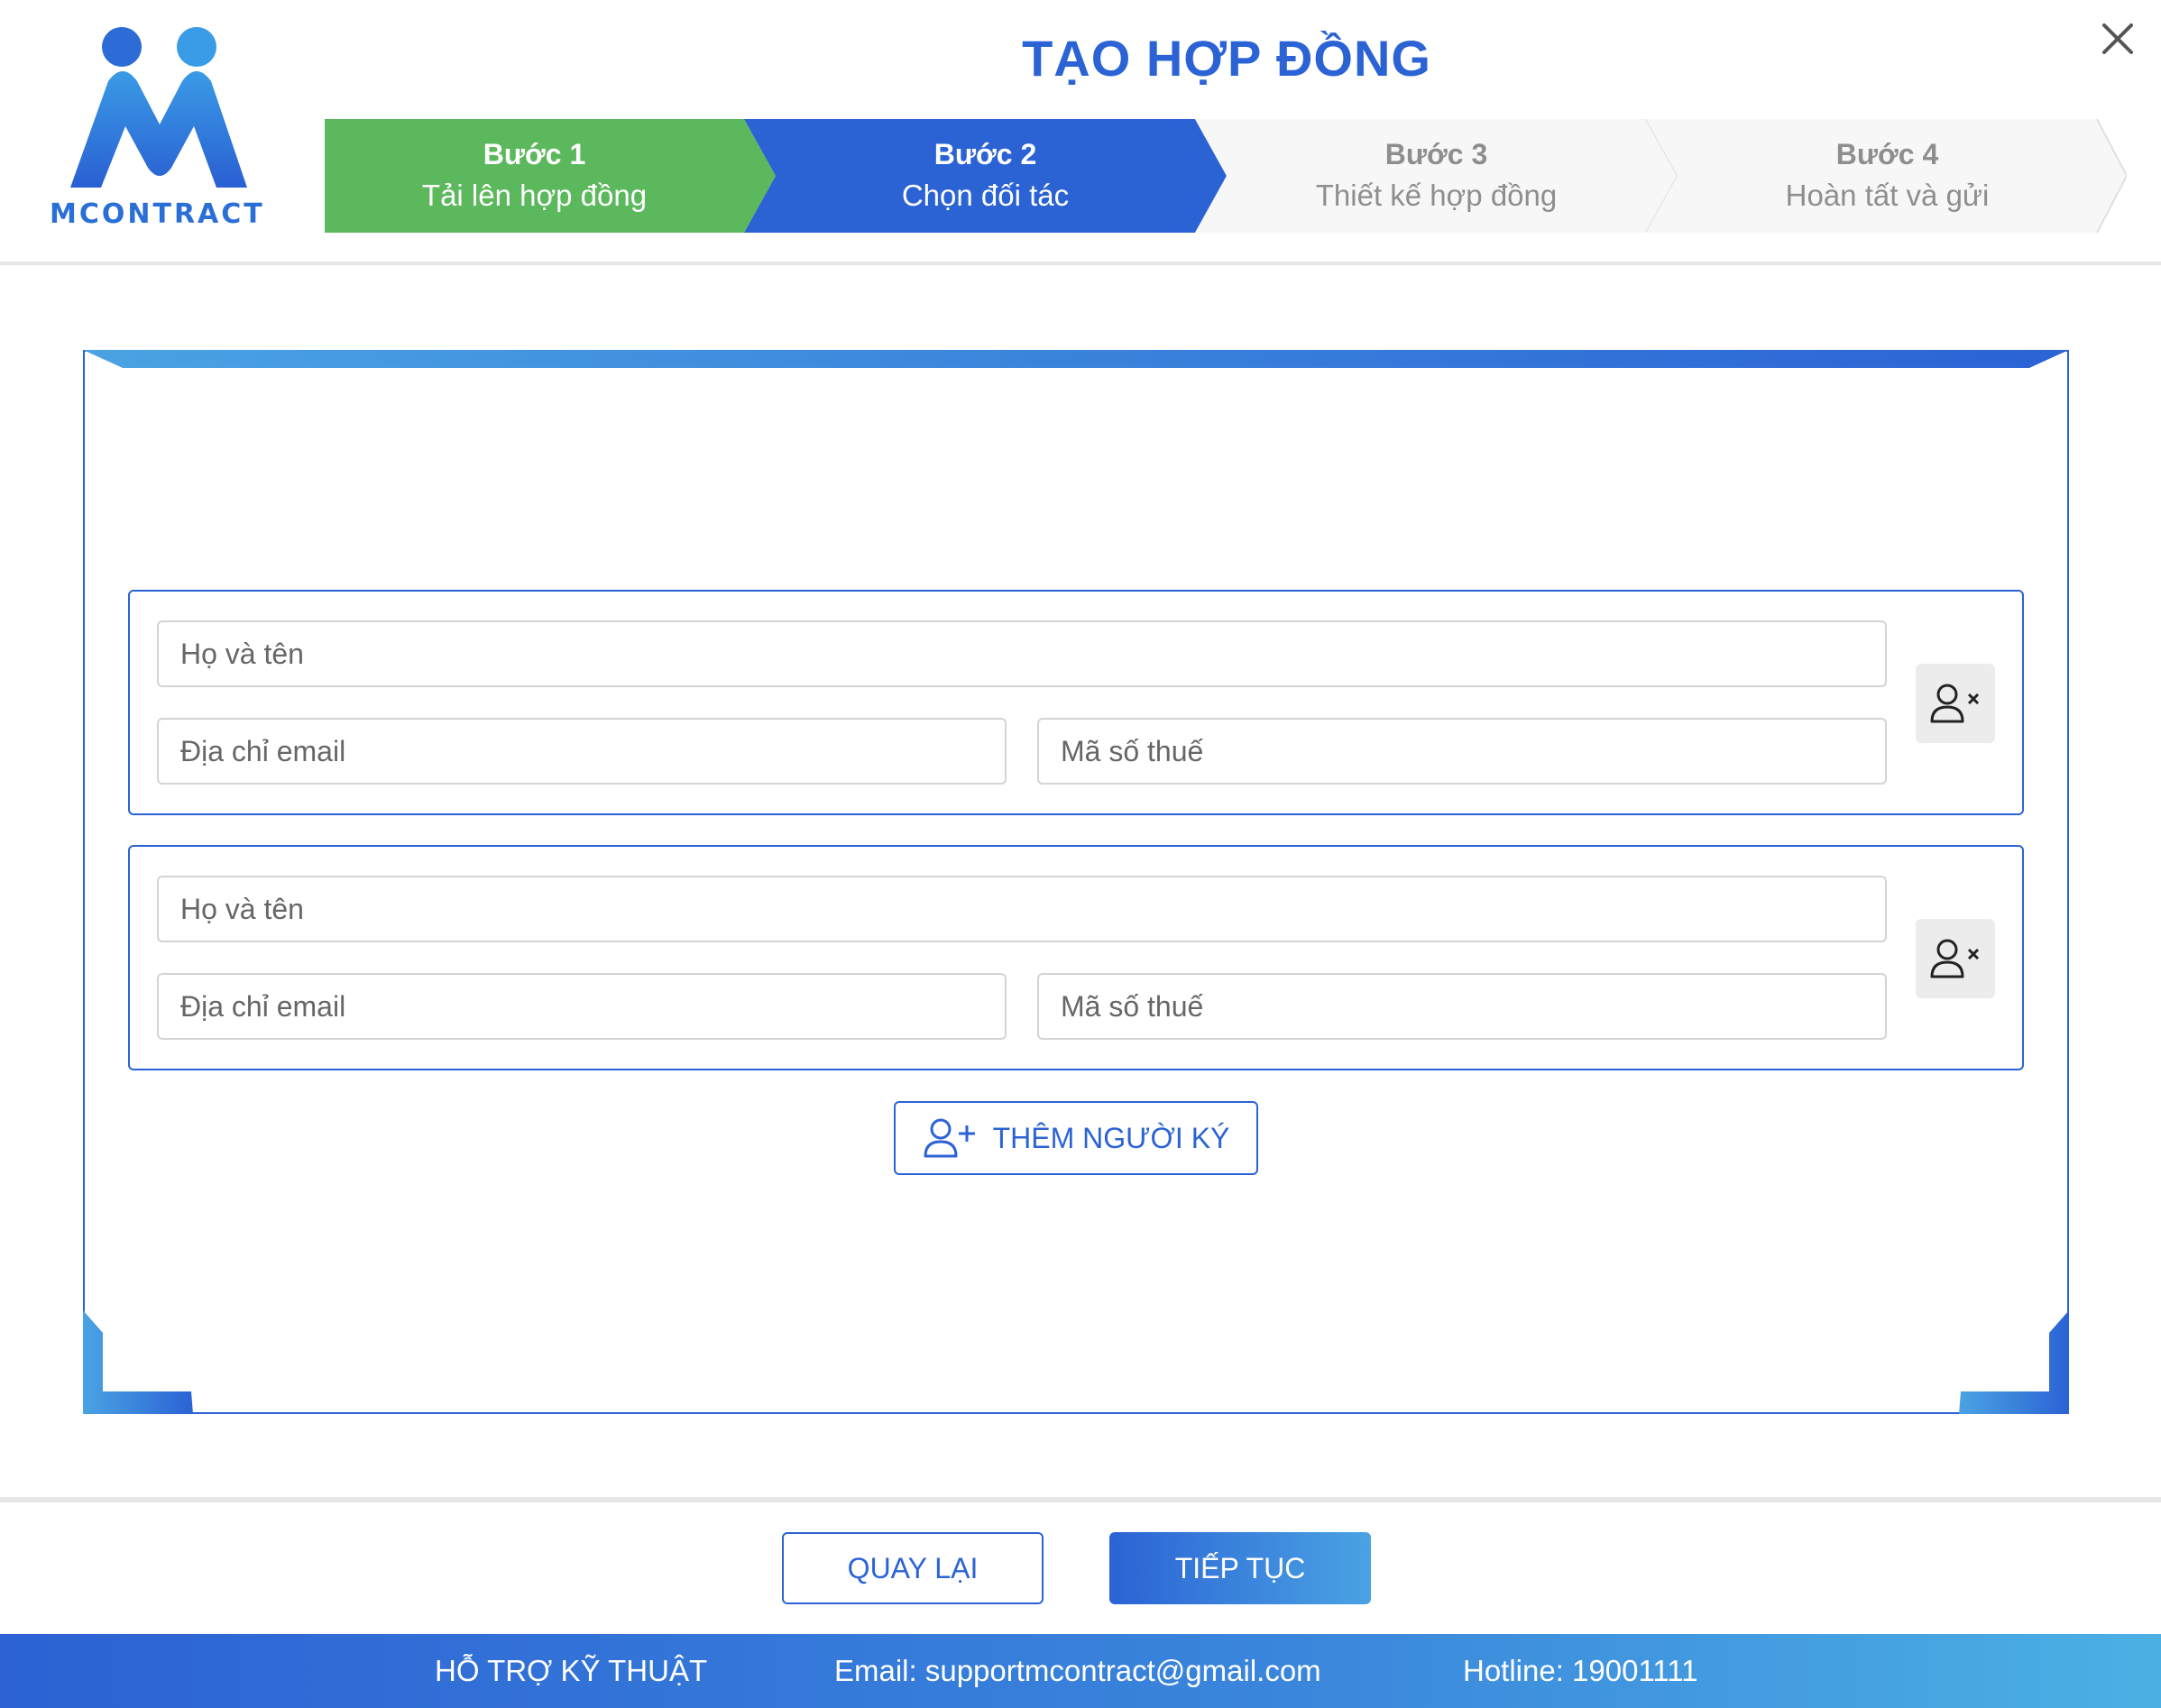 The height and width of the screenshot is (1708, 2161). I want to click on signer-2-email-input, so click(582, 1006).